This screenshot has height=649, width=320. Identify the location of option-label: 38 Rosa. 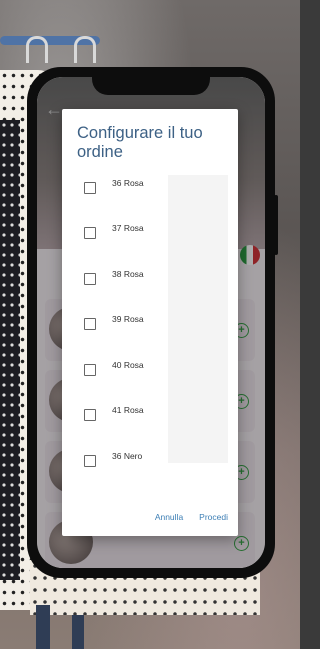
(128, 274).